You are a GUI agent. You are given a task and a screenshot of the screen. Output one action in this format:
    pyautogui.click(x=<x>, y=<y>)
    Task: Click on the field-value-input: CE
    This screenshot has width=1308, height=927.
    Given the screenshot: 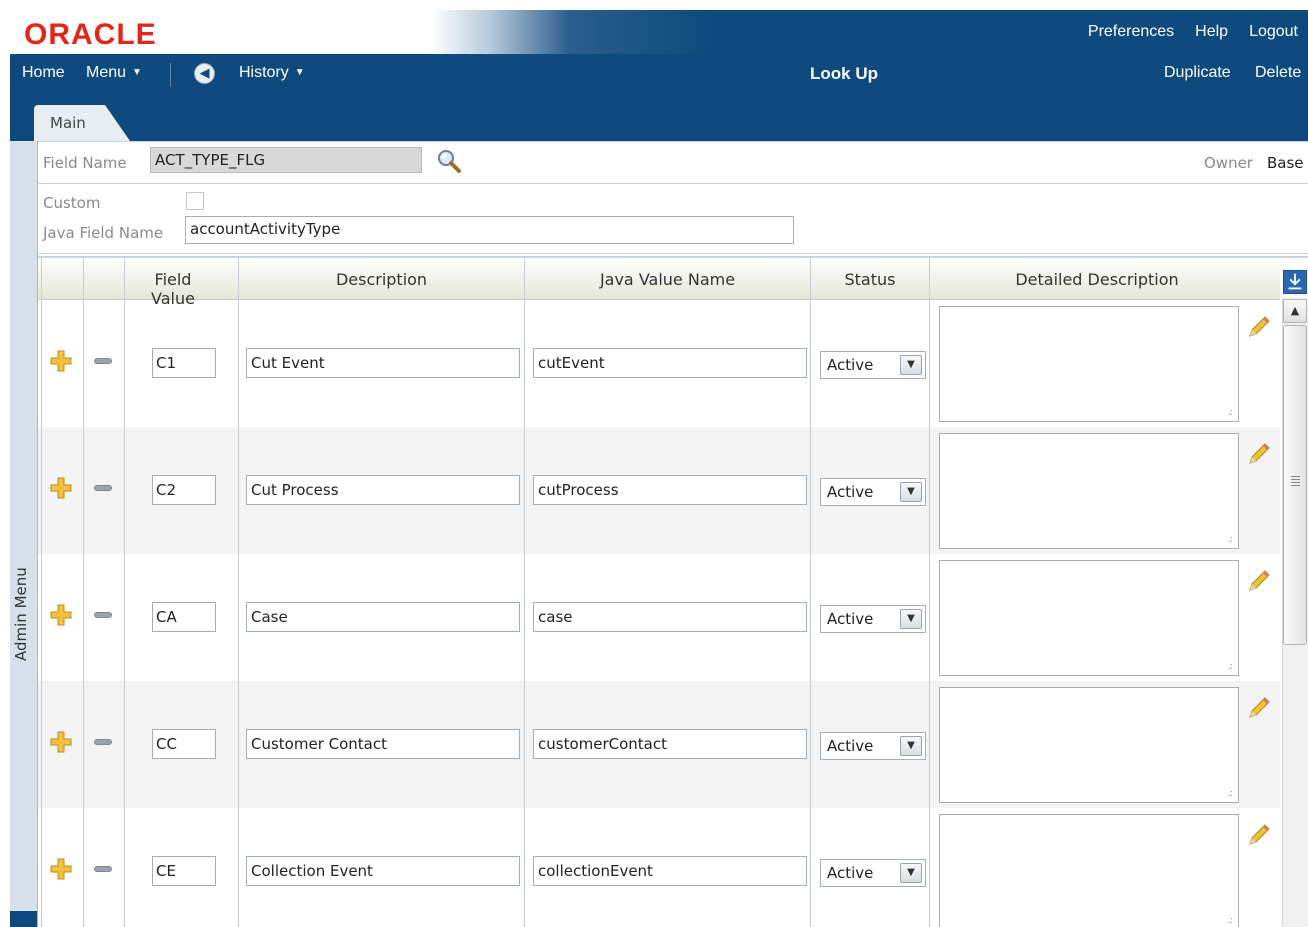 What is the action you would take?
    pyautogui.click(x=184, y=871)
    